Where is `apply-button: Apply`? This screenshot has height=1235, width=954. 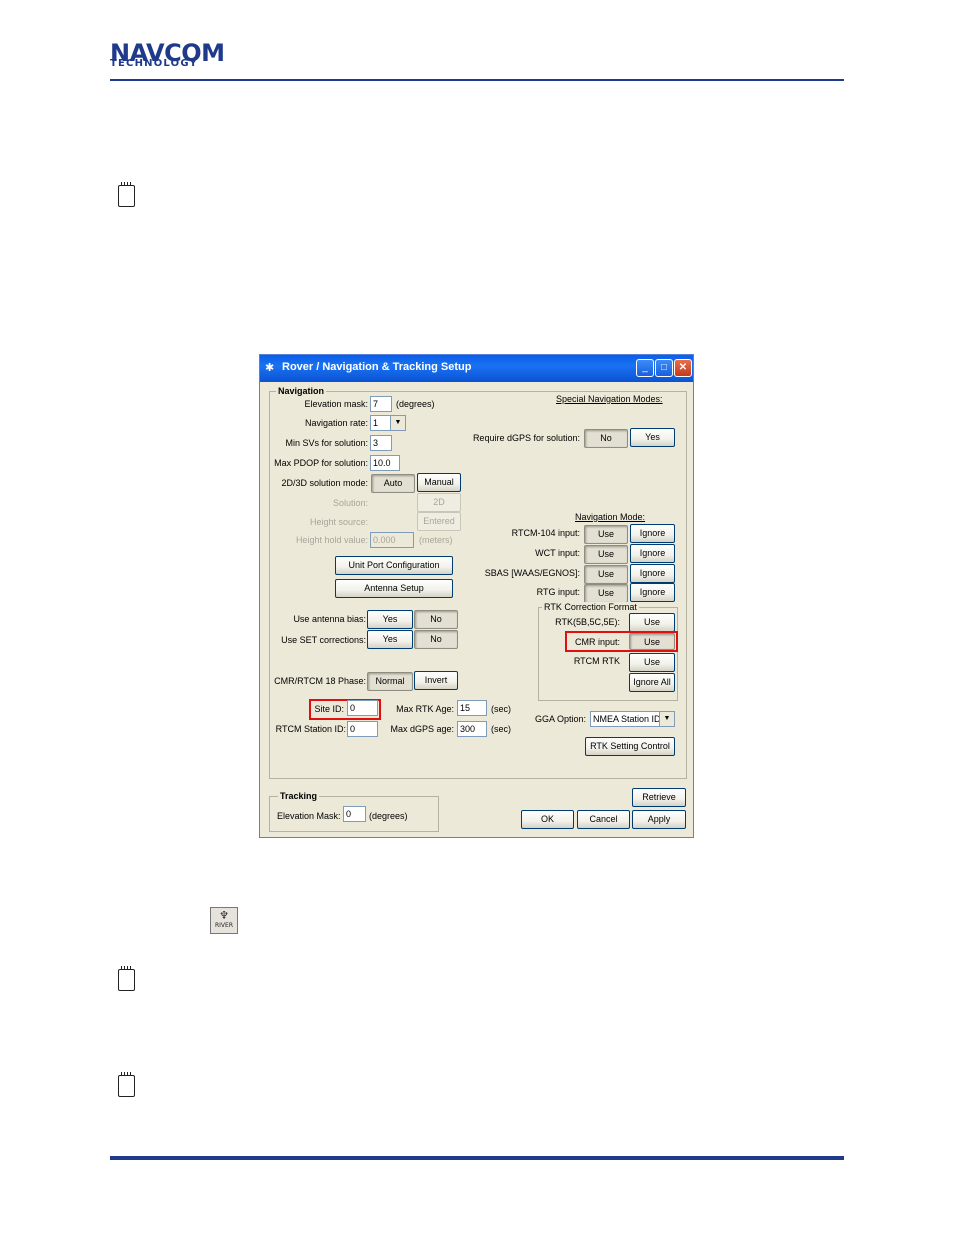 apply-button: Apply is located at coordinates (659, 819).